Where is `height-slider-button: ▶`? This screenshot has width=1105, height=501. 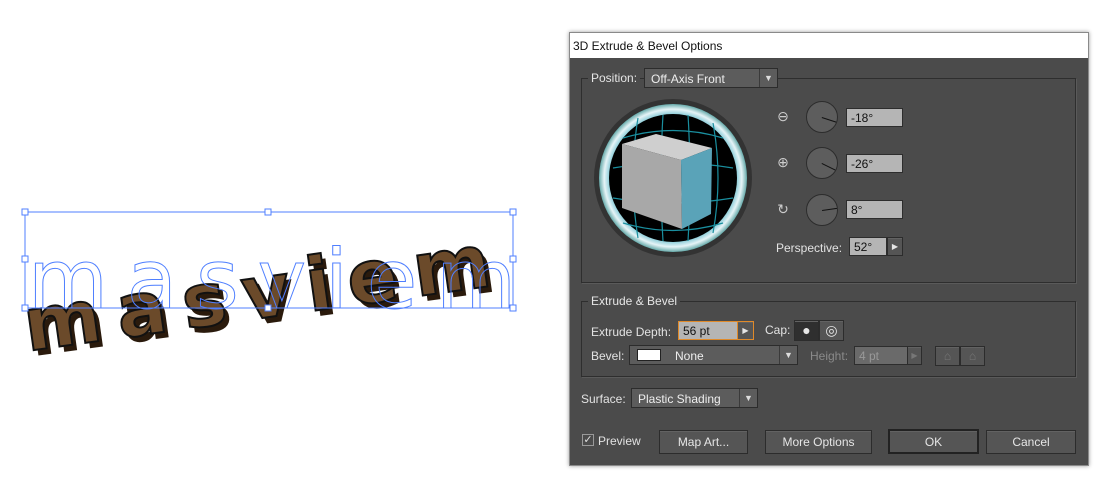
height-slider-button: ▶ is located at coordinates (914, 355).